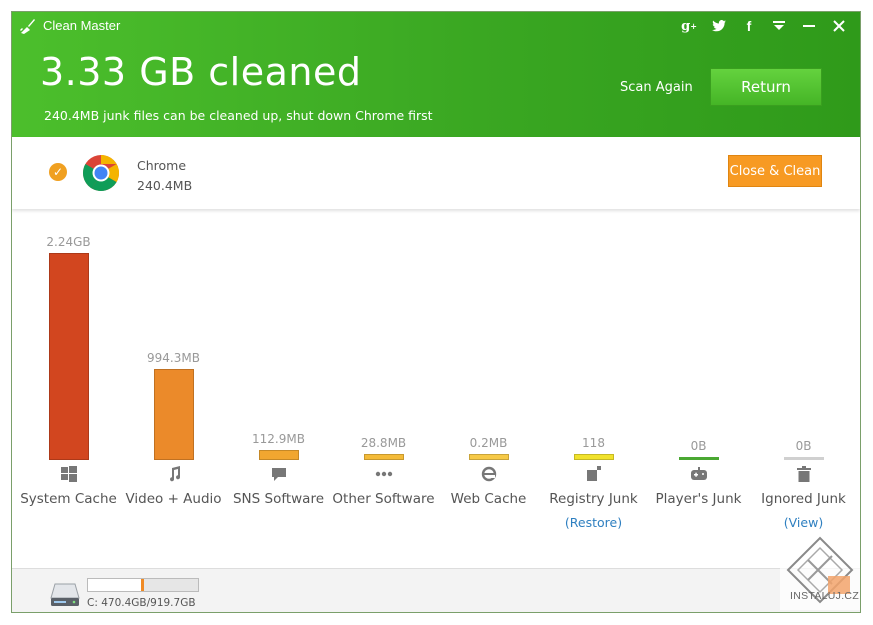 The height and width of the screenshot is (625, 873). What do you see at coordinates (278, 499) in the screenshot?
I see `category-label: SNS Software` at bounding box center [278, 499].